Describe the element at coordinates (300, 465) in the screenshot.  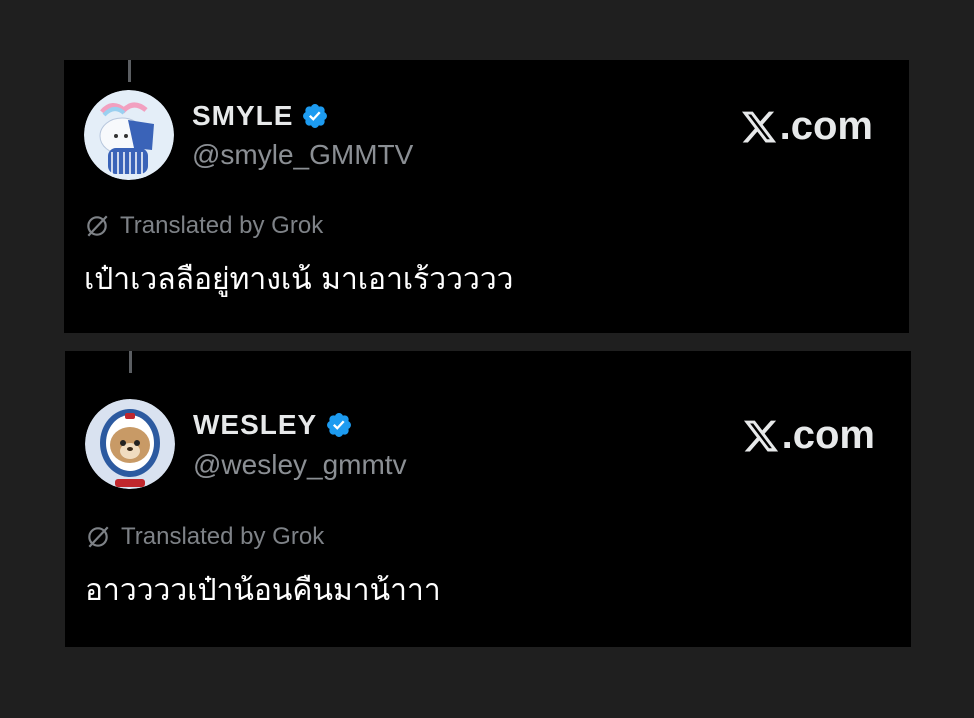
I see `user-handle: @wesley_gmmtv` at that location.